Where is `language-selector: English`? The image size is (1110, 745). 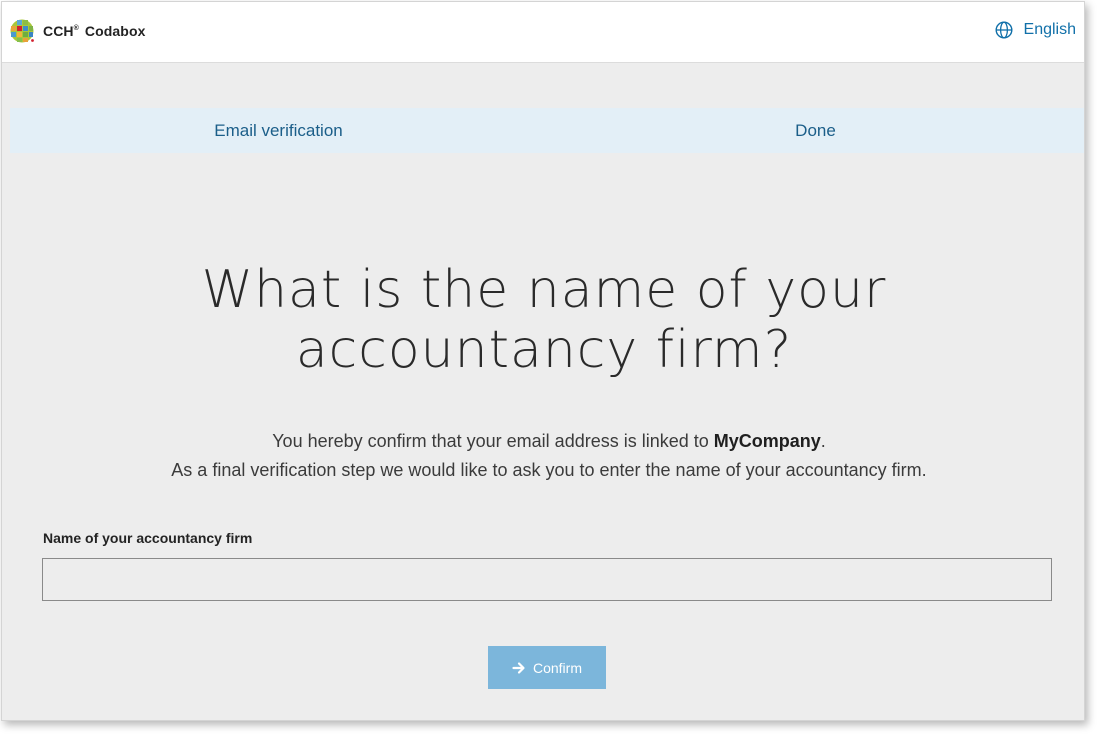 language-selector: English is located at coordinates (1035, 30).